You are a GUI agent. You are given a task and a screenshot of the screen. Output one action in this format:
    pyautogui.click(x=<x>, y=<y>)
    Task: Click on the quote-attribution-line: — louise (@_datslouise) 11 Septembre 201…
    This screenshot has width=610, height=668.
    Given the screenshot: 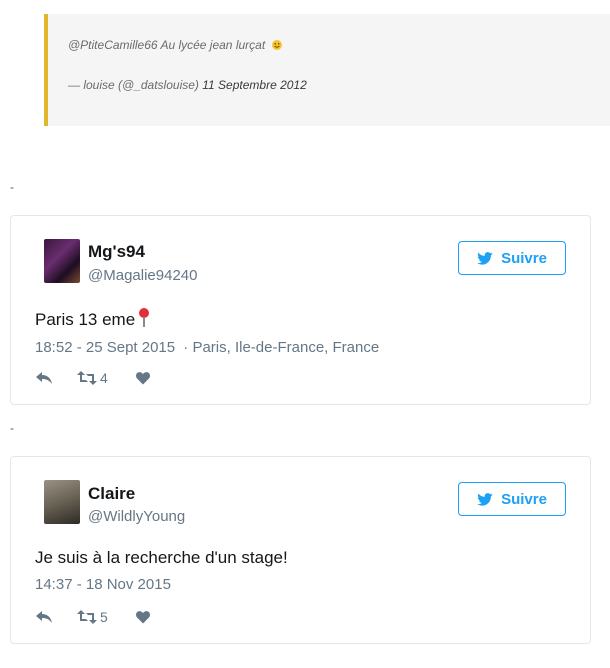 What is the action you would take?
    pyautogui.click(x=187, y=85)
    